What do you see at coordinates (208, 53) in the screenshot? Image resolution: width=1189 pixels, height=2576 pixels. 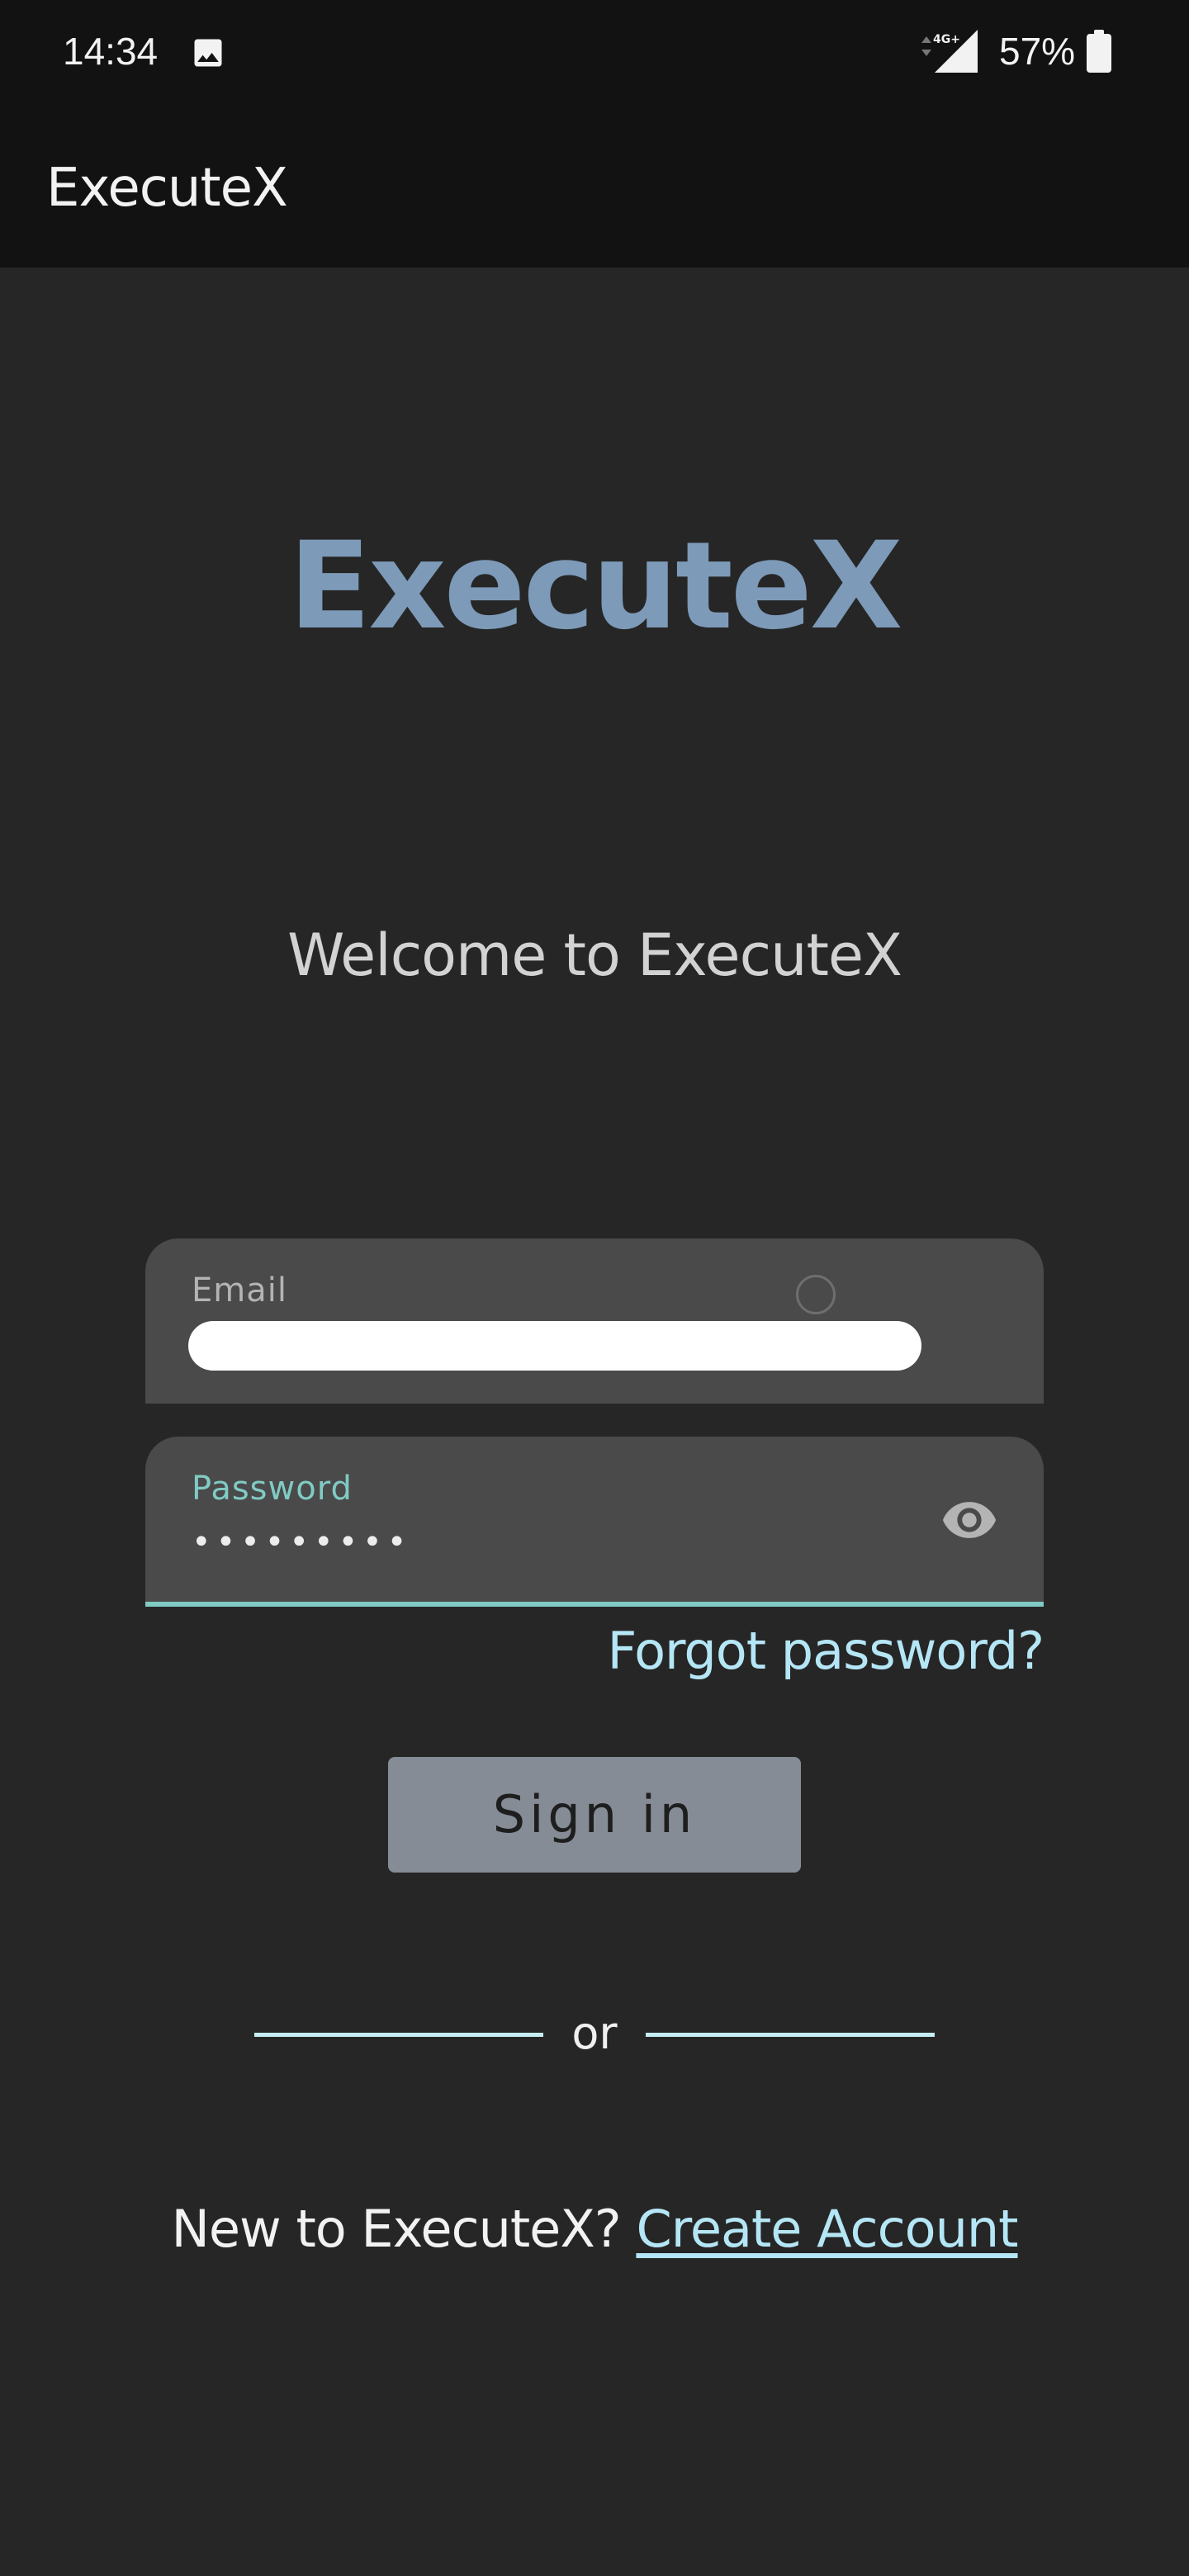 I see `gallery-icon` at bounding box center [208, 53].